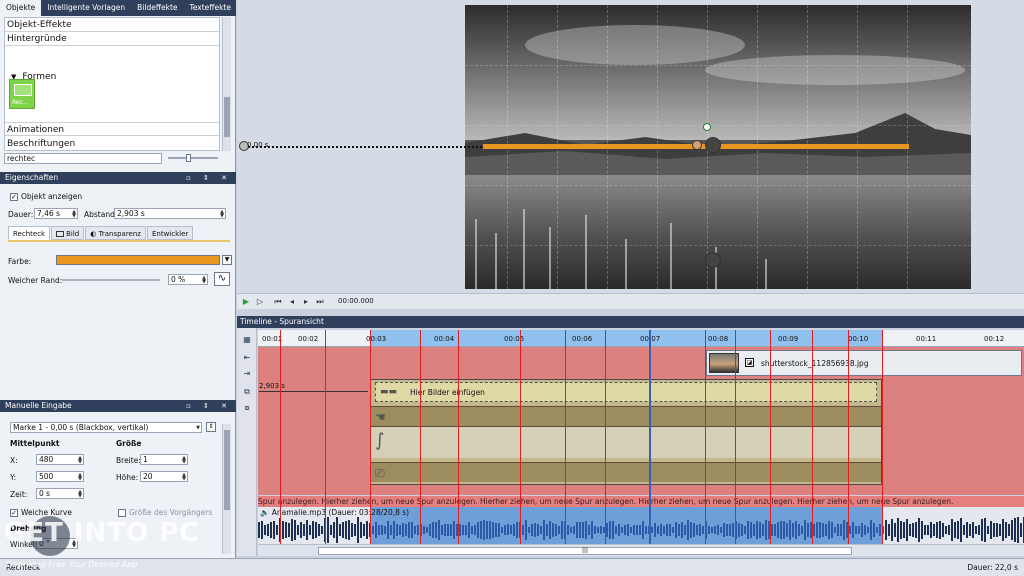 Image resolution: width=1024 pixels, height=576 pixels. I want to click on time-field: 0 s ▲ ▼, so click(60, 493).